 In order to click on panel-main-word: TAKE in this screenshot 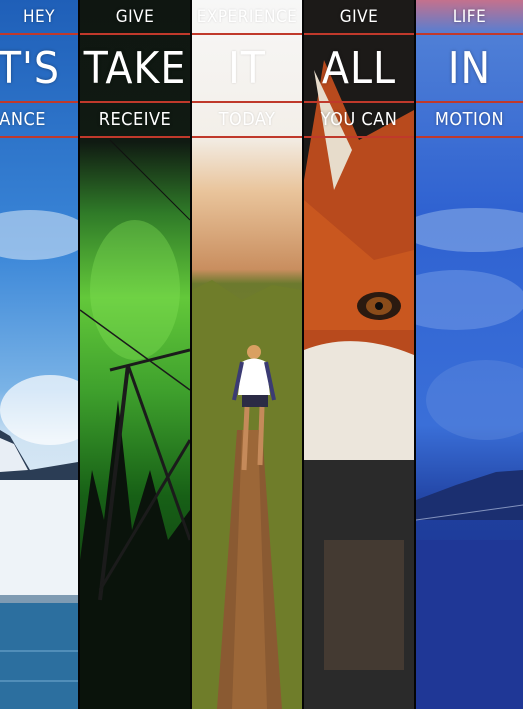, I will do `click(135, 68)`.